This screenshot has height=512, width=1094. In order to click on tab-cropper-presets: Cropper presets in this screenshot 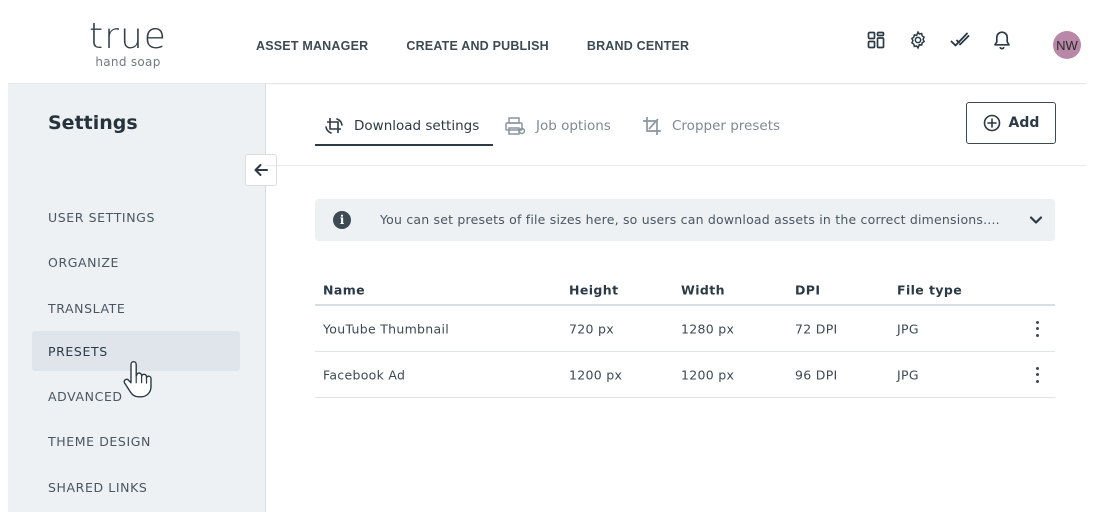, I will do `click(711, 126)`.